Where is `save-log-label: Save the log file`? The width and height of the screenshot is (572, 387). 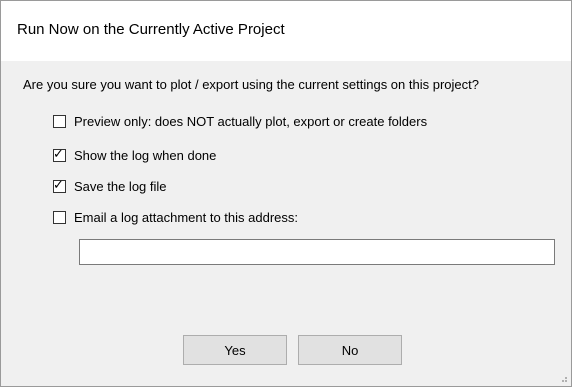 save-log-label: Save the log file is located at coordinates (120, 186).